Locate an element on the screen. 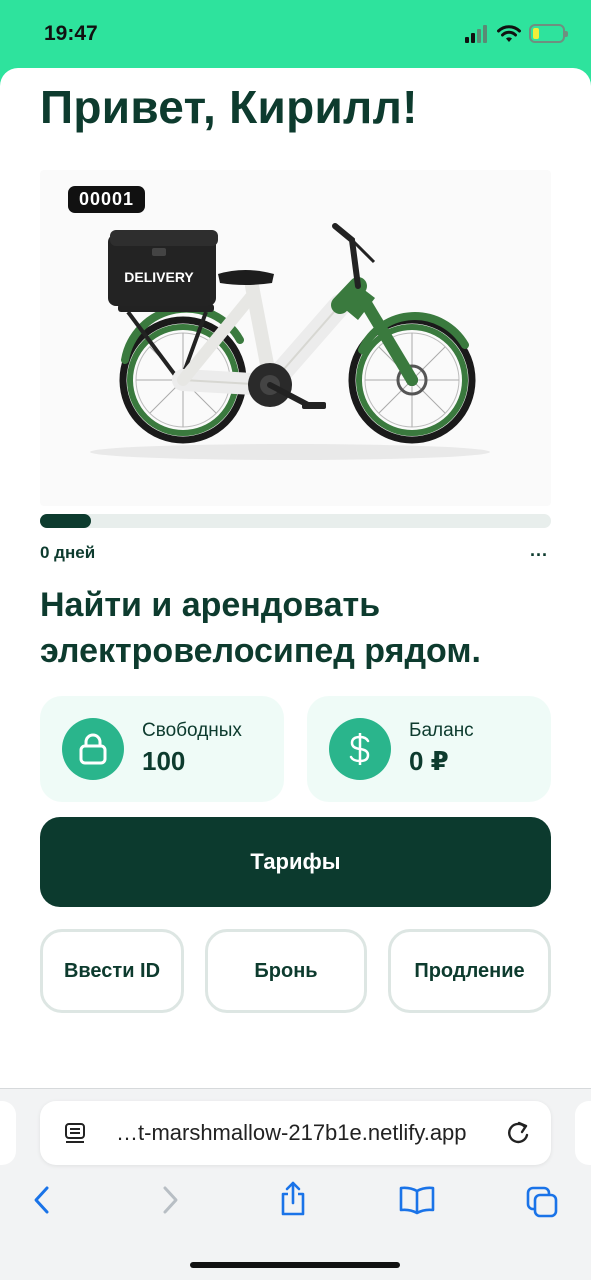  delivery-box-label: DELIVERY is located at coordinates (159, 277).